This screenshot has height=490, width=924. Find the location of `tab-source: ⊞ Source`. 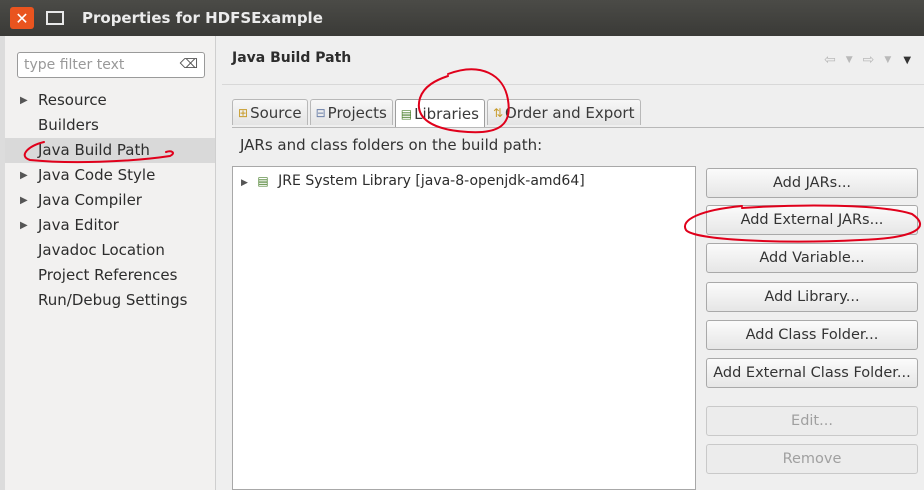

tab-source: ⊞ Source is located at coordinates (270, 112).